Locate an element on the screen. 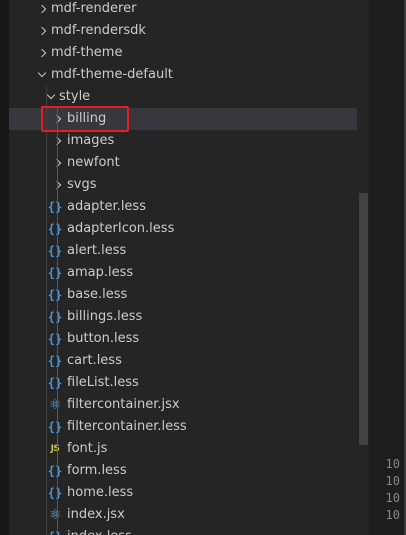 The image size is (406, 535). tree-file: ⚛ filtercontainer.jsx is located at coordinates (189, 405).